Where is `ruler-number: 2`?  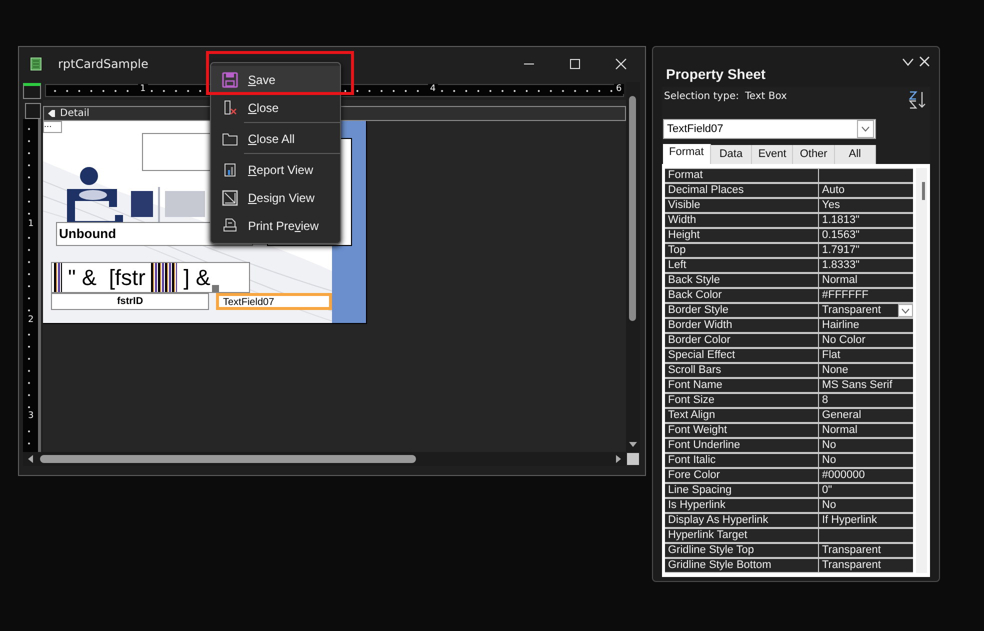
ruler-number: 2 is located at coordinates (31, 320).